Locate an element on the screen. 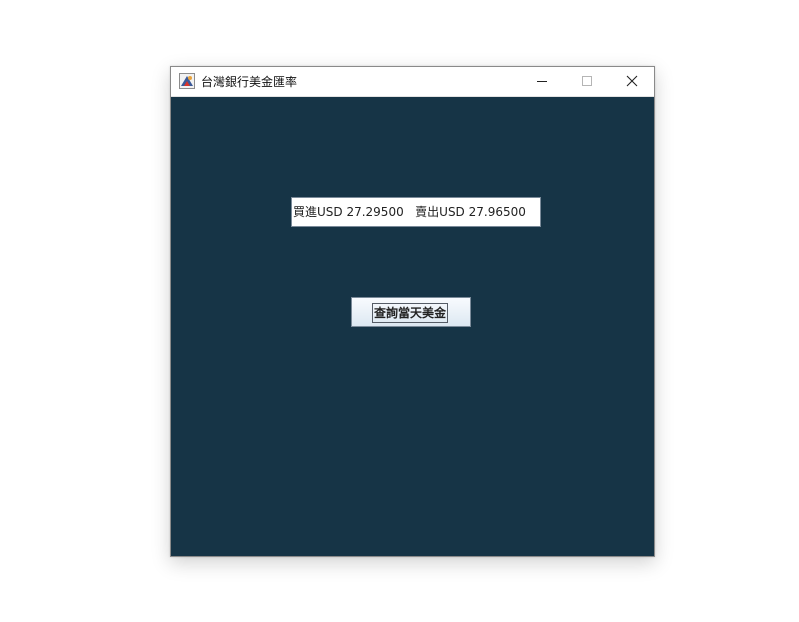  minimize-icon is located at coordinates (542, 81).